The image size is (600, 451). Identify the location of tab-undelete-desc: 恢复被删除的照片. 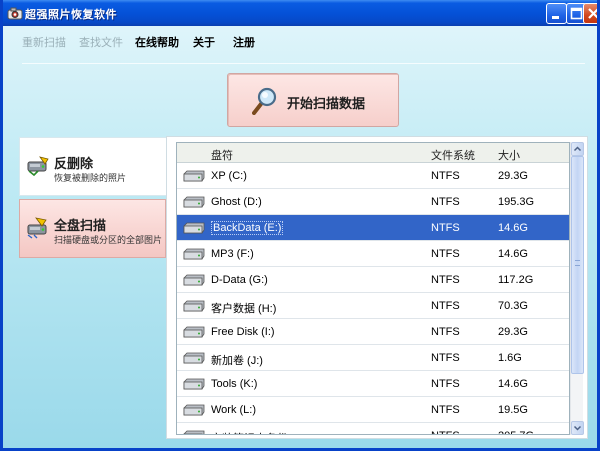
(90, 178).